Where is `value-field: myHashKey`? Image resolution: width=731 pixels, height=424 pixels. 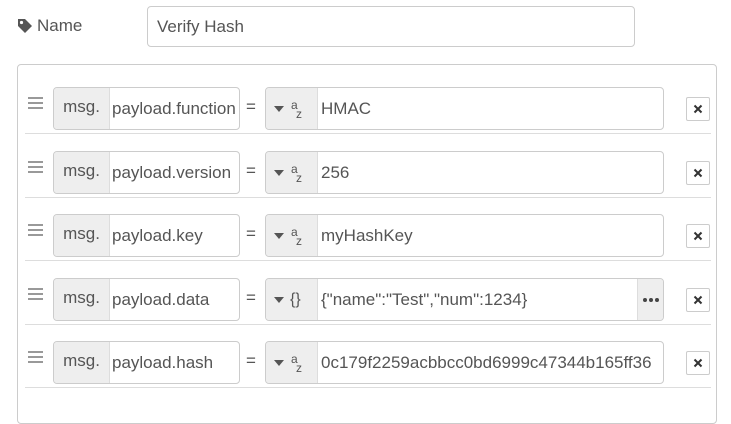 value-field: myHashKey is located at coordinates (490, 235).